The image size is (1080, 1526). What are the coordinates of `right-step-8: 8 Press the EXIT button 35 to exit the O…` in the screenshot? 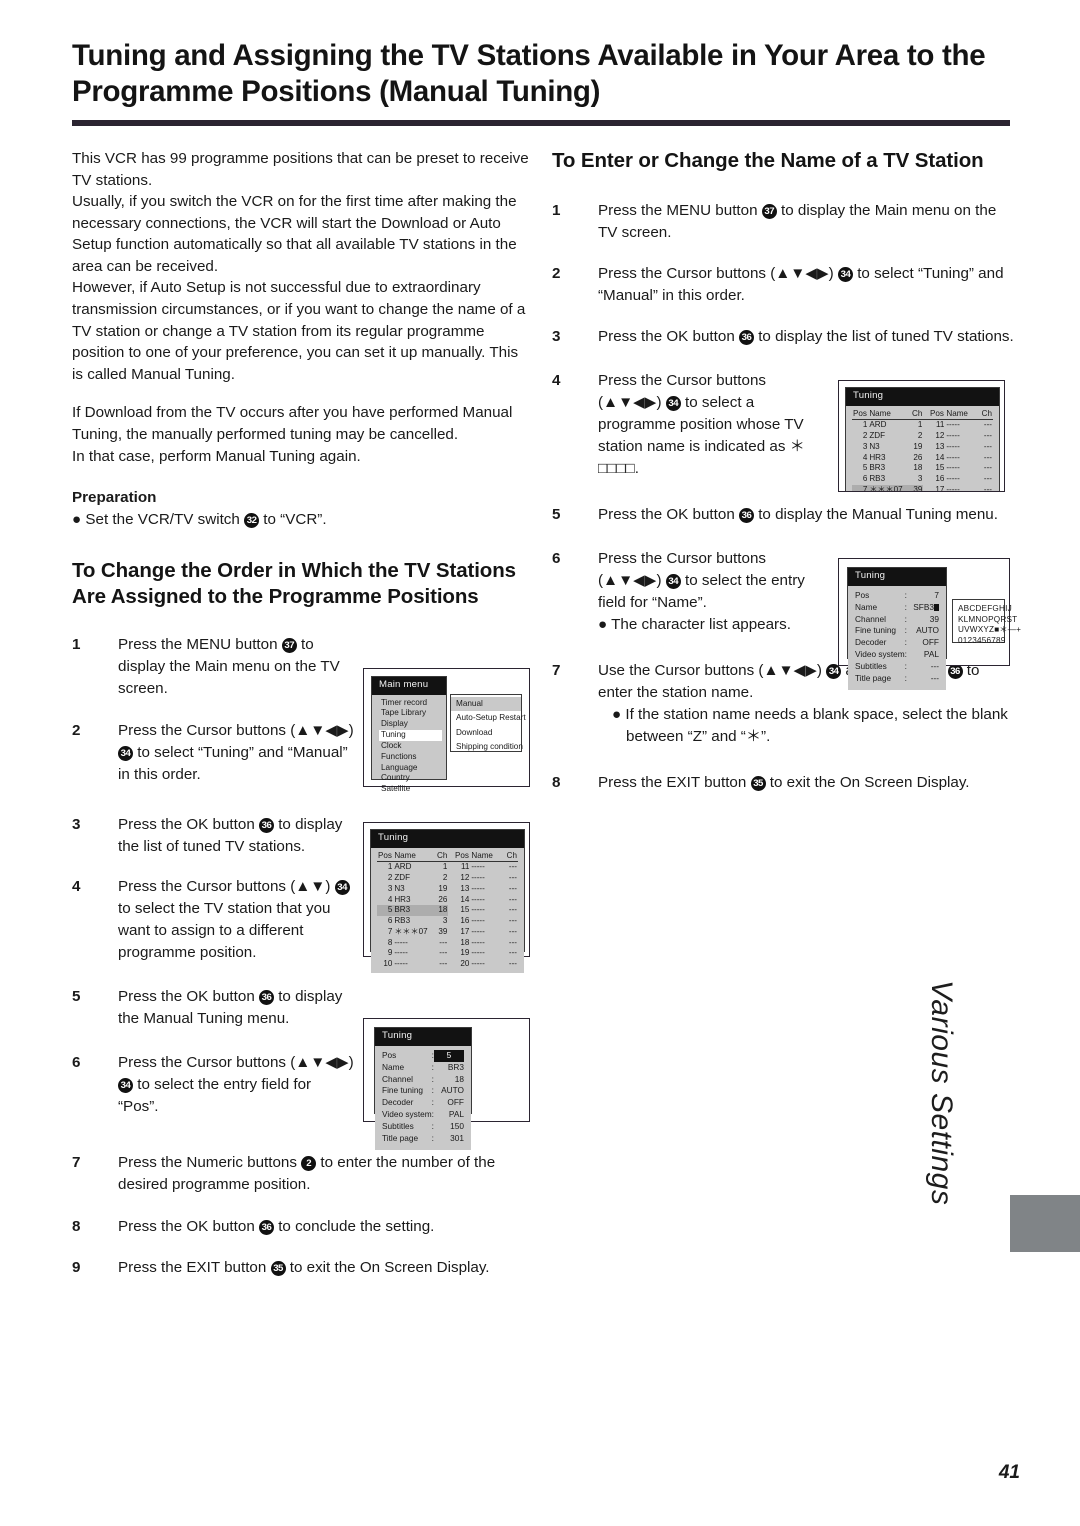 It's located at (783, 783).